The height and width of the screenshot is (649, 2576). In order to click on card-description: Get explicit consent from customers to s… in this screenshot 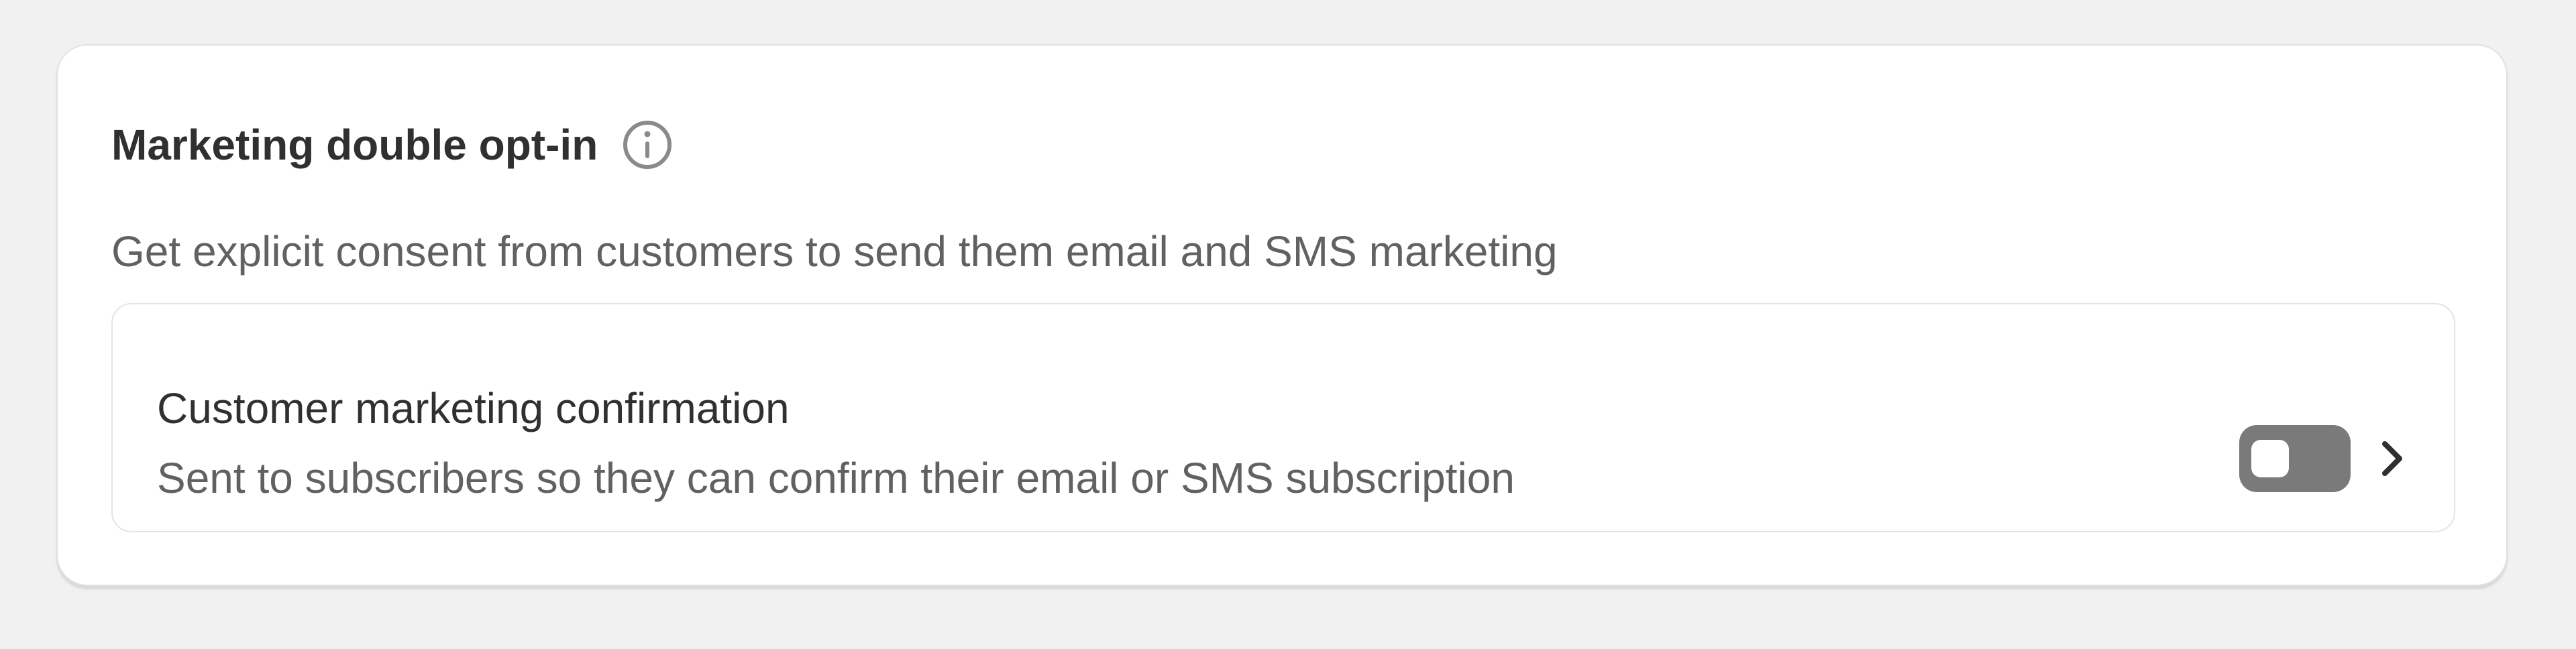, I will do `click(834, 251)`.